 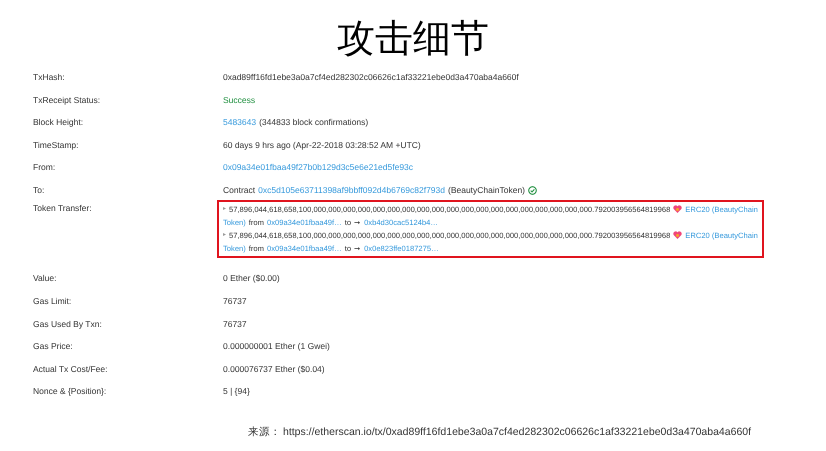 What do you see at coordinates (58, 122) in the screenshot?
I see `field-label: Block Height:` at bounding box center [58, 122].